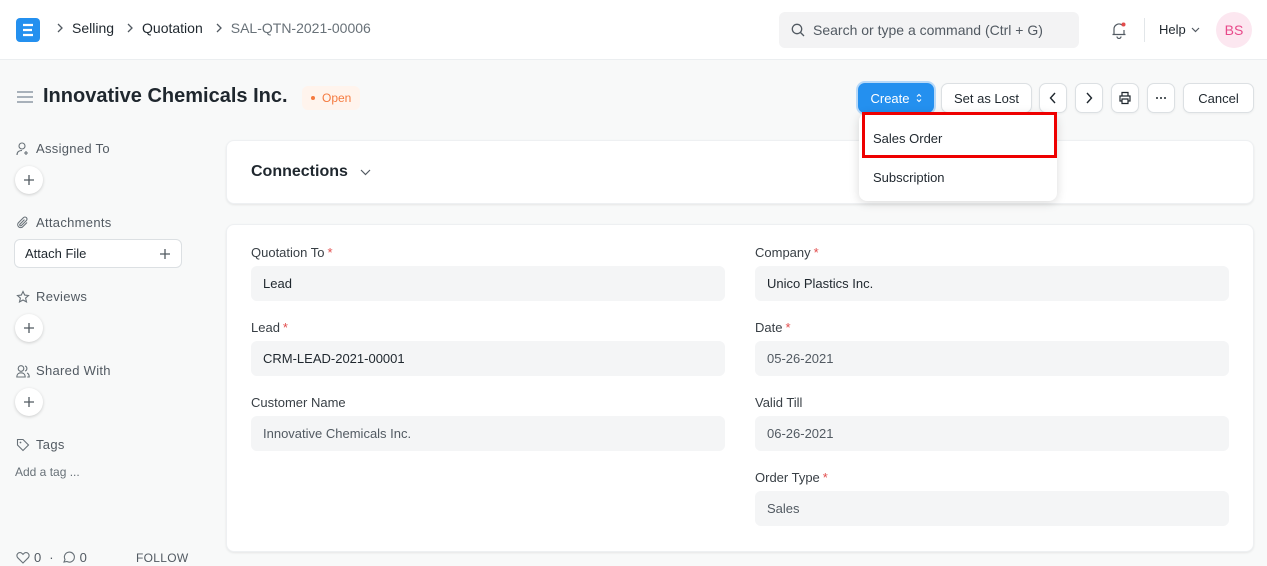 This screenshot has width=1267, height=566. What do you see at coordinates (23, 557) in the screenshot?
I see `heart-icon` at bounding box center [23, 557].